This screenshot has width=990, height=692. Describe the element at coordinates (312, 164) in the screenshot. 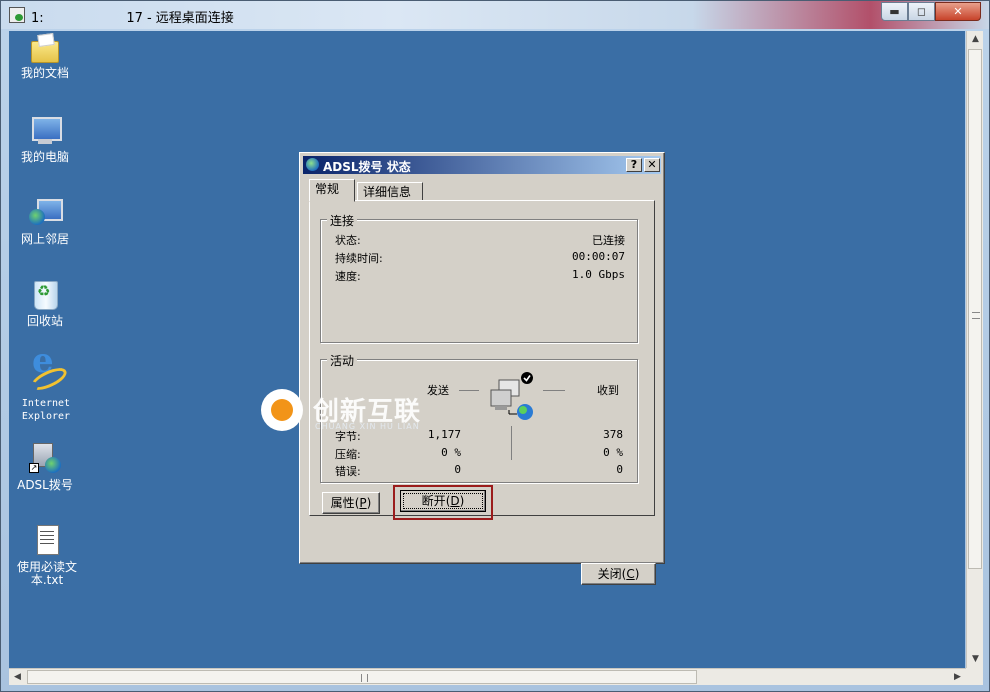

I see `network-globe-icon` at that location.